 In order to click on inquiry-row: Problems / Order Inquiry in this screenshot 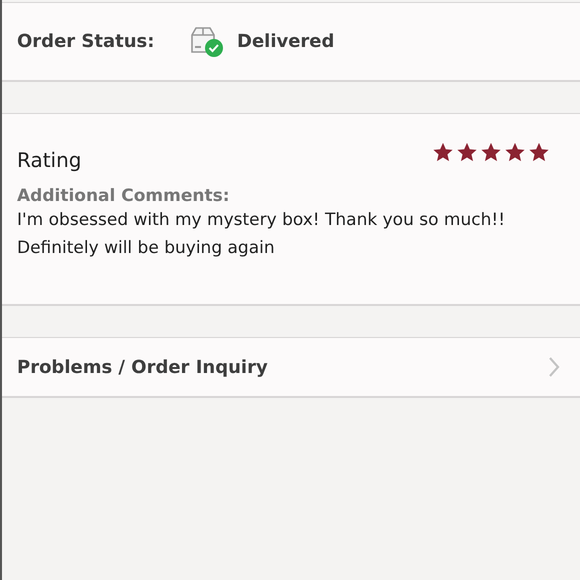, I will do `click(291, 367)`.